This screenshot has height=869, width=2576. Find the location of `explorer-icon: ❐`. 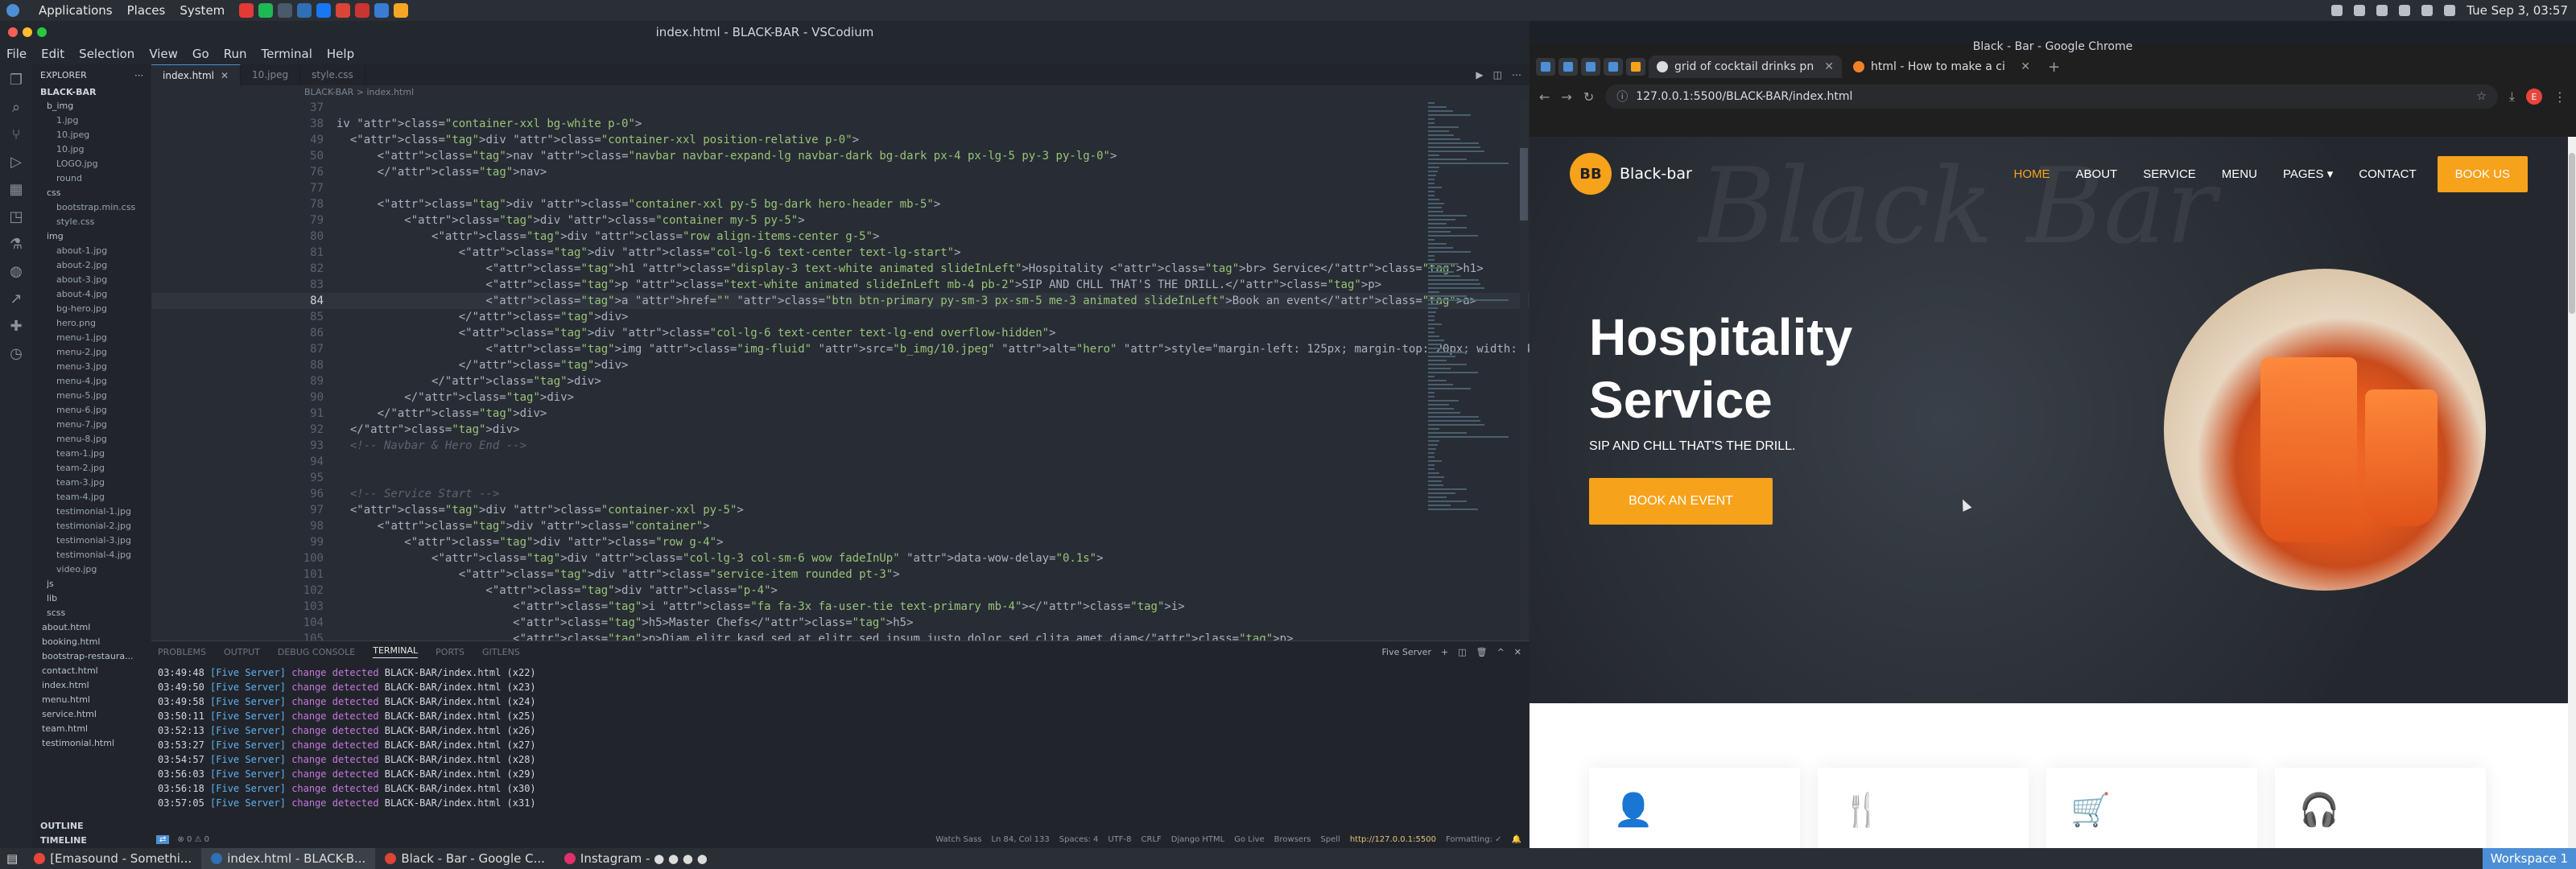

explorer-icon: ❐ is located at coordinates (16, 80).